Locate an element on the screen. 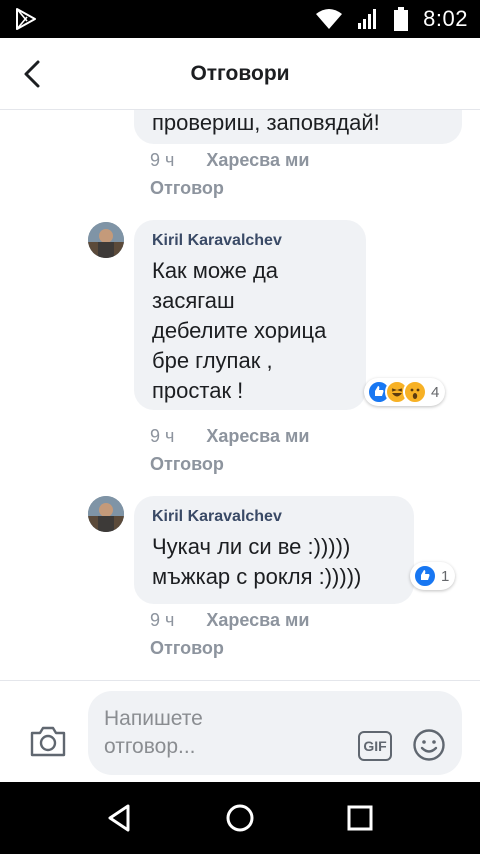 The width and height of the screenshot is (480, 854). gif-button: GIF is located at coordinates (375, 746).